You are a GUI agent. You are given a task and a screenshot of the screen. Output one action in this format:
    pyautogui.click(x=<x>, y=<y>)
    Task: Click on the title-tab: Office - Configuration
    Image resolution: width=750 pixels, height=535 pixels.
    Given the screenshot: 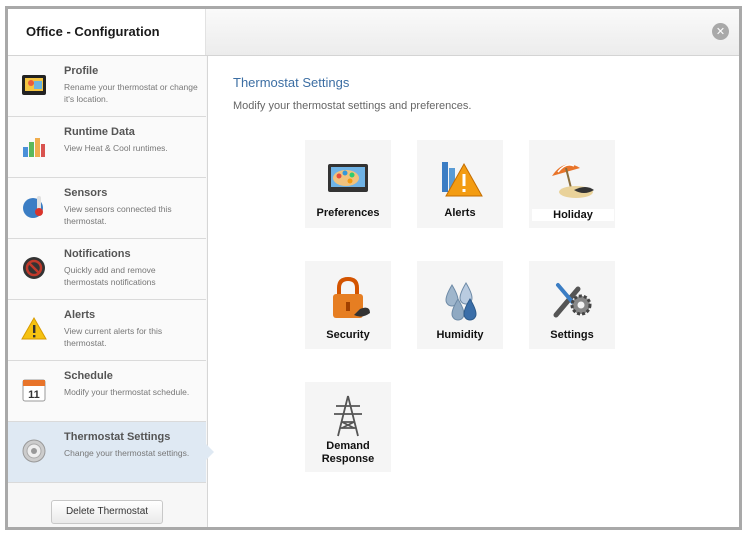 What is the action you would take?
    pyautogui.click(x=107, y=32)
    